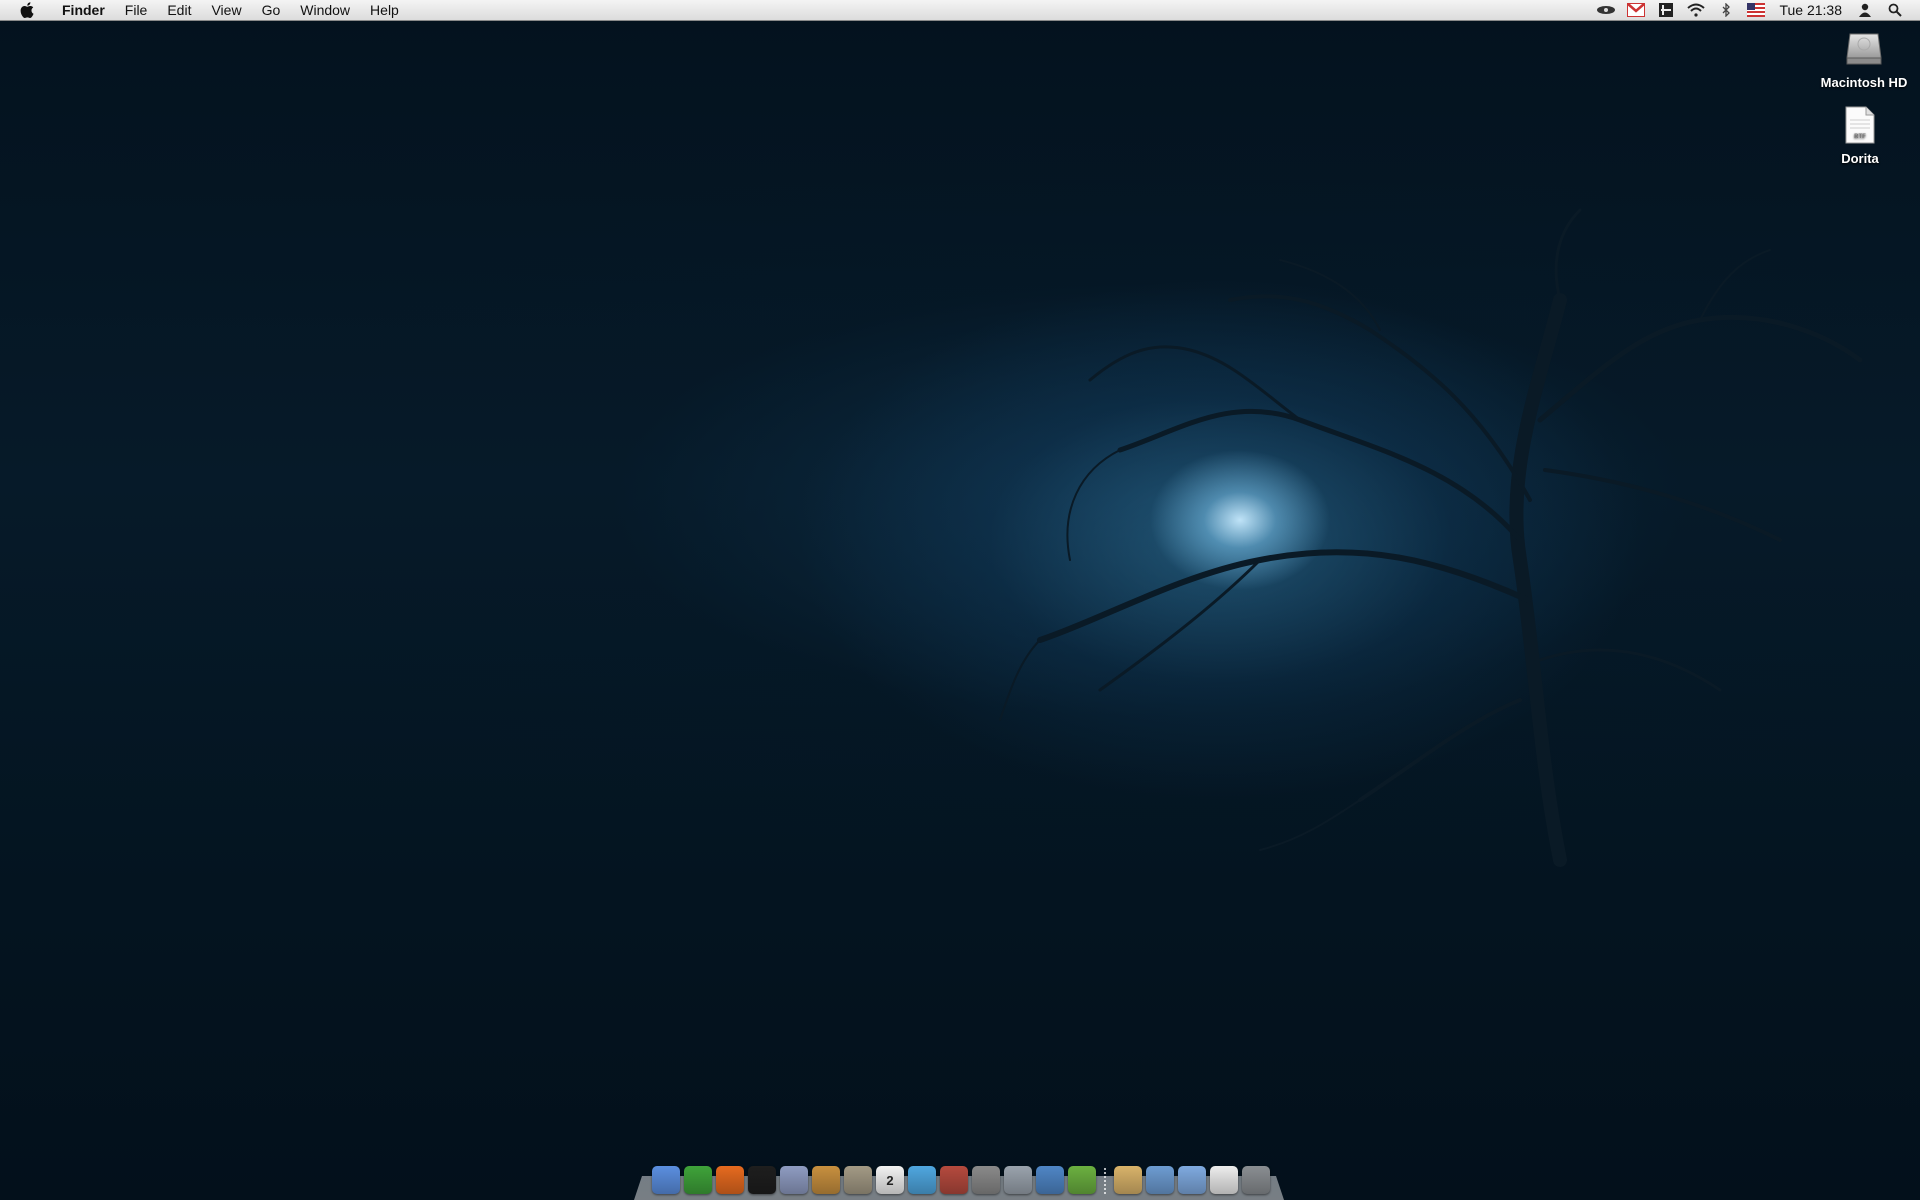 The height and width of the screenshot is (1200, 1920). Describe the element at coordinates (384, 10) in the screenshot. I see `menu-help: Help` at that location.